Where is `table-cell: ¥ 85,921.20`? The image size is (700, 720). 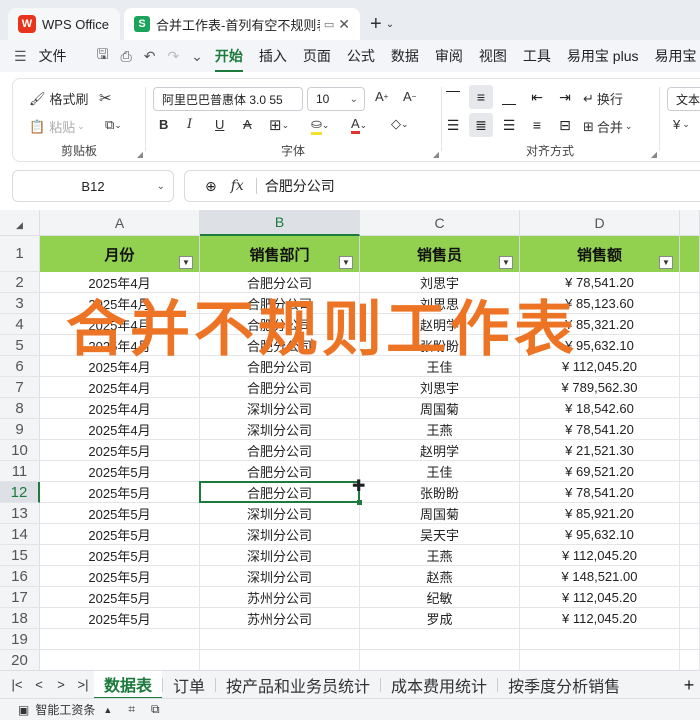
table-cell: ¥ 85,921.20 is located at coordinates (600, 513).